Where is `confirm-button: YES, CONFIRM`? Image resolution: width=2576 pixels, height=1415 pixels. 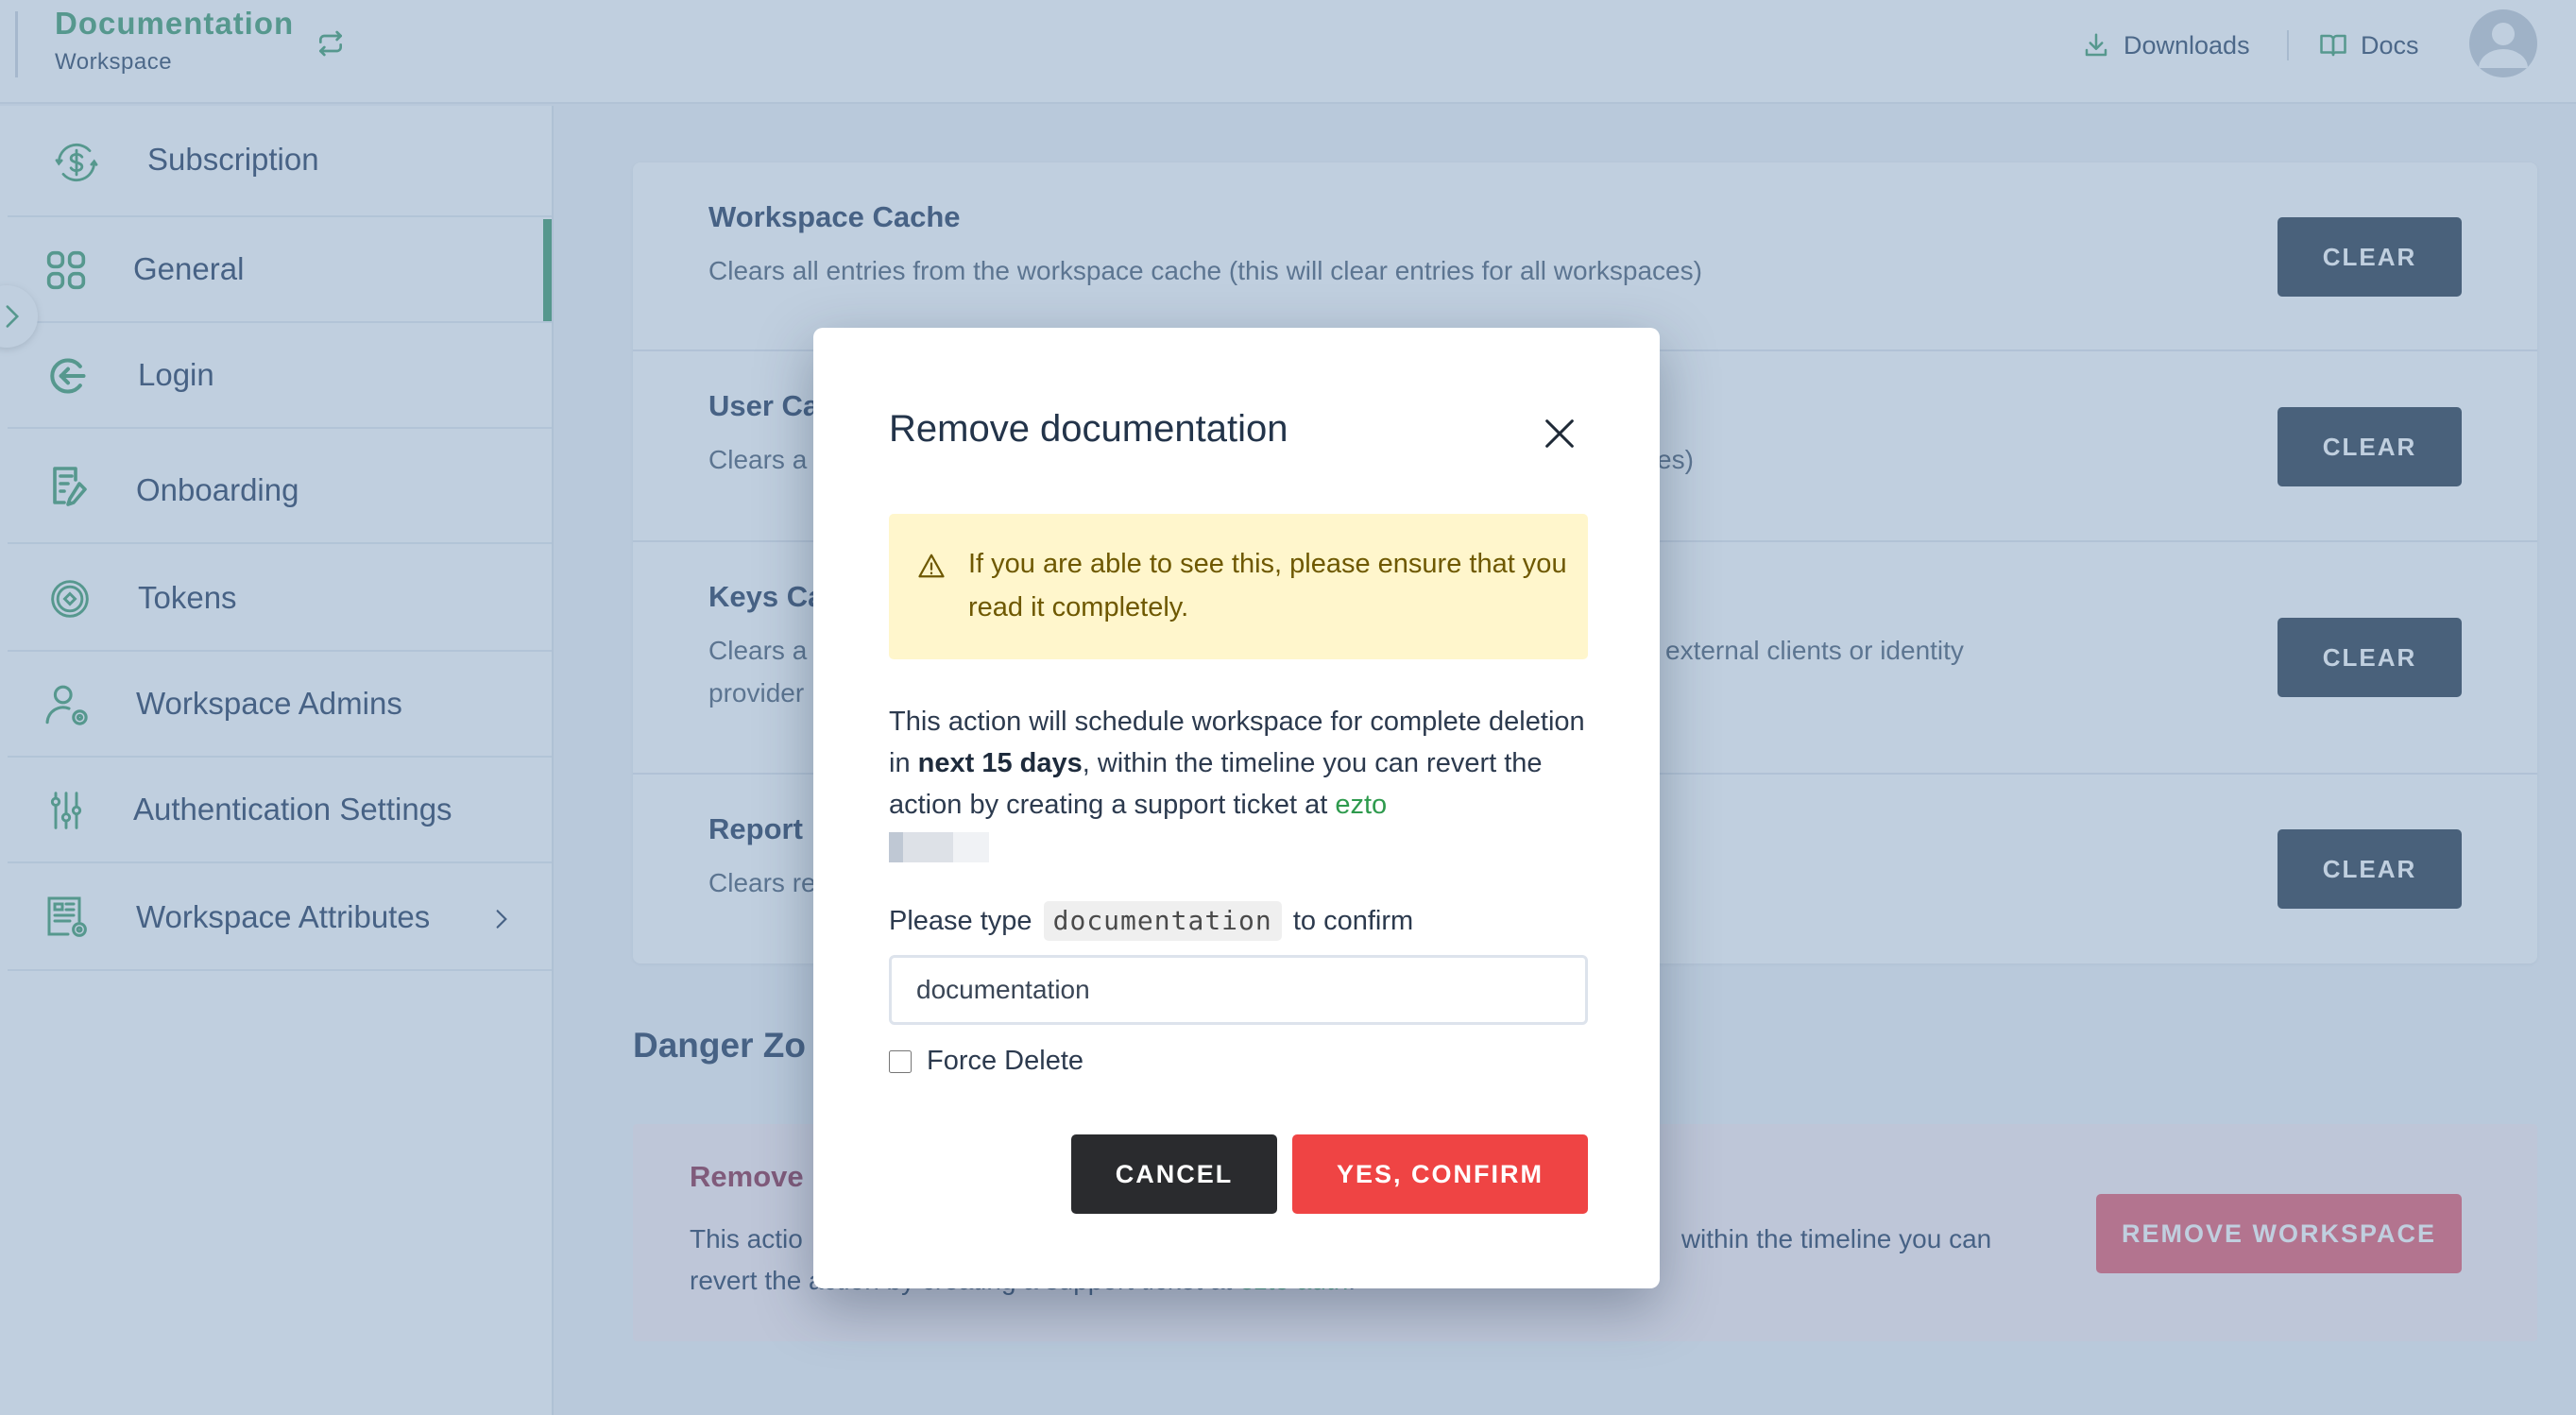
confirm-button: YES, CONFIRM is located at coordinates (1440, 1174).